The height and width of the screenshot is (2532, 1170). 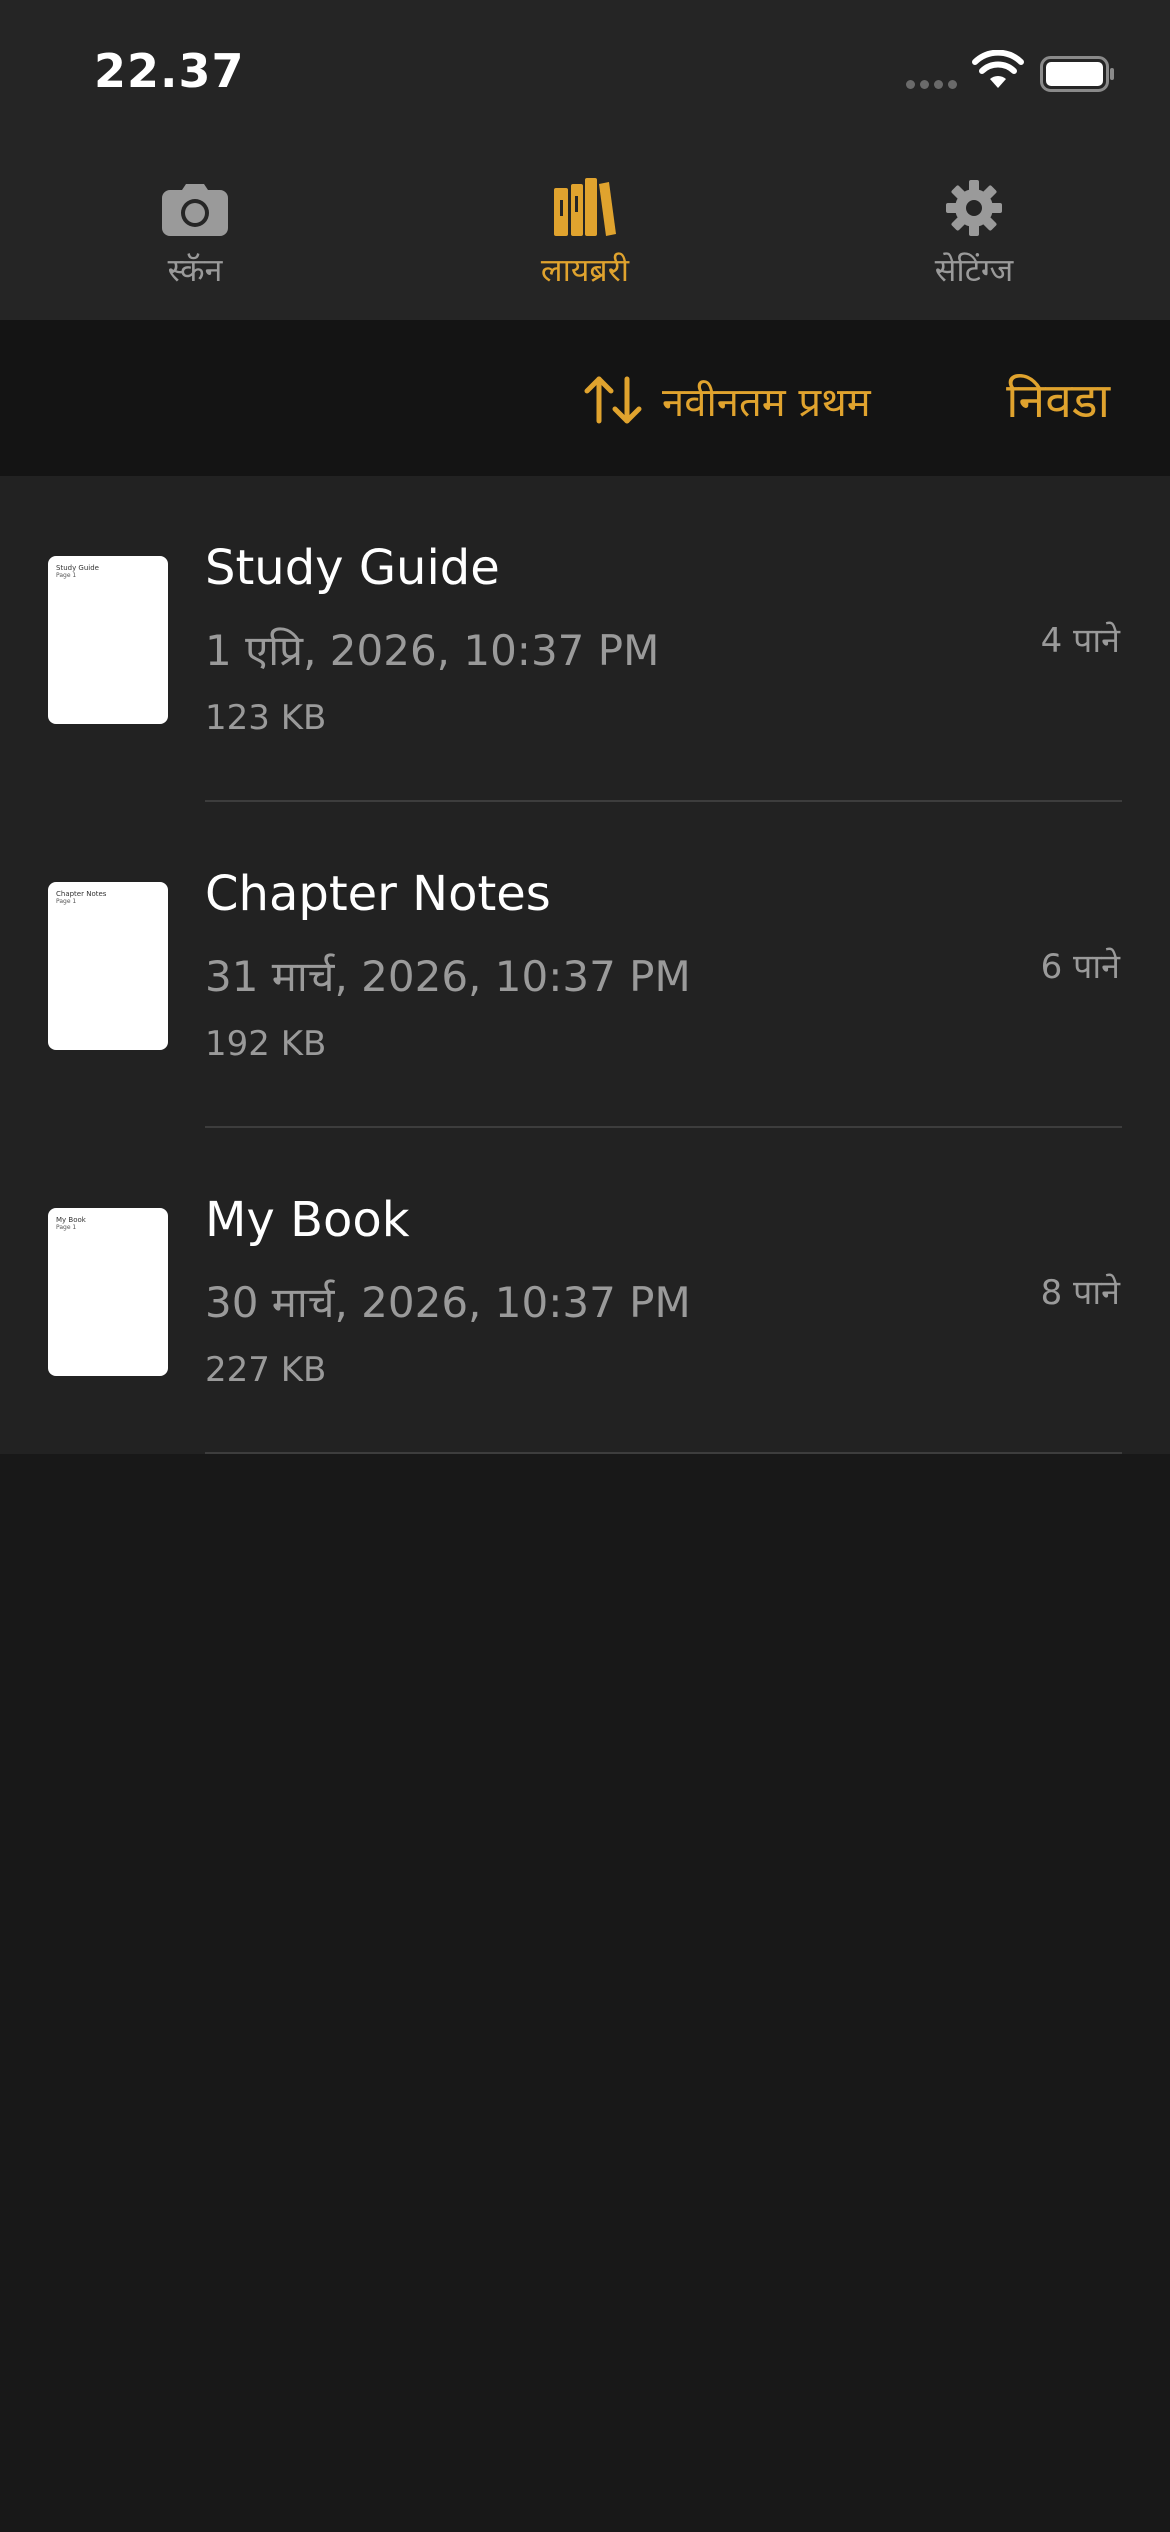 I want to click on tab-settings-label: सेटिंग्ज, so click(x=974, y=270).